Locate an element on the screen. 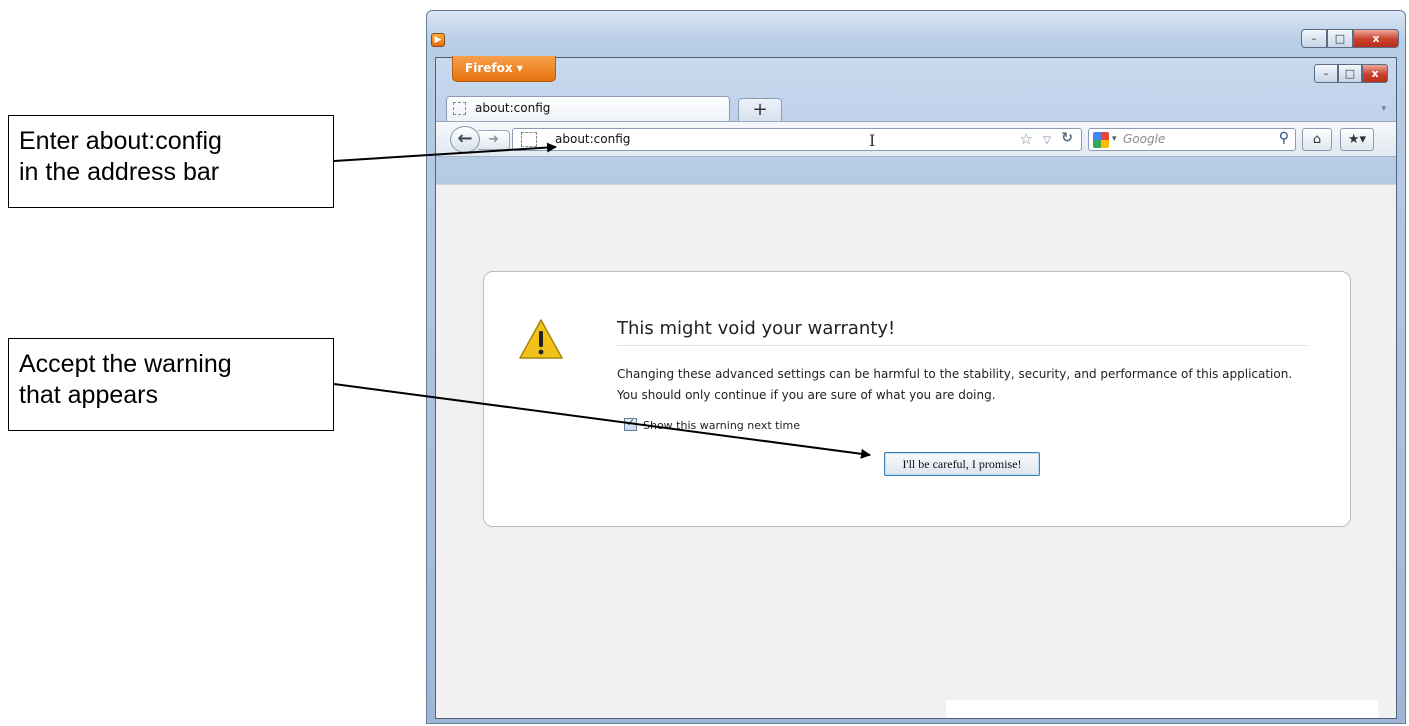  back-arrow-icon: ← is located at coordinates (465, 138).